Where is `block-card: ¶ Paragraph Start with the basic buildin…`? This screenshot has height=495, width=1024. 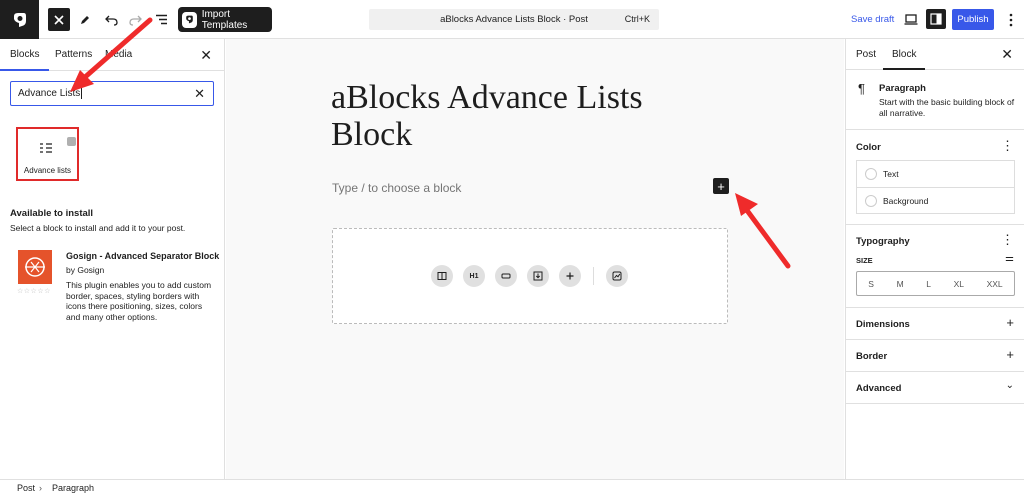 block-card: ¶ Paragraph Start with the basic buildin… is located at coordinates (935, 100).